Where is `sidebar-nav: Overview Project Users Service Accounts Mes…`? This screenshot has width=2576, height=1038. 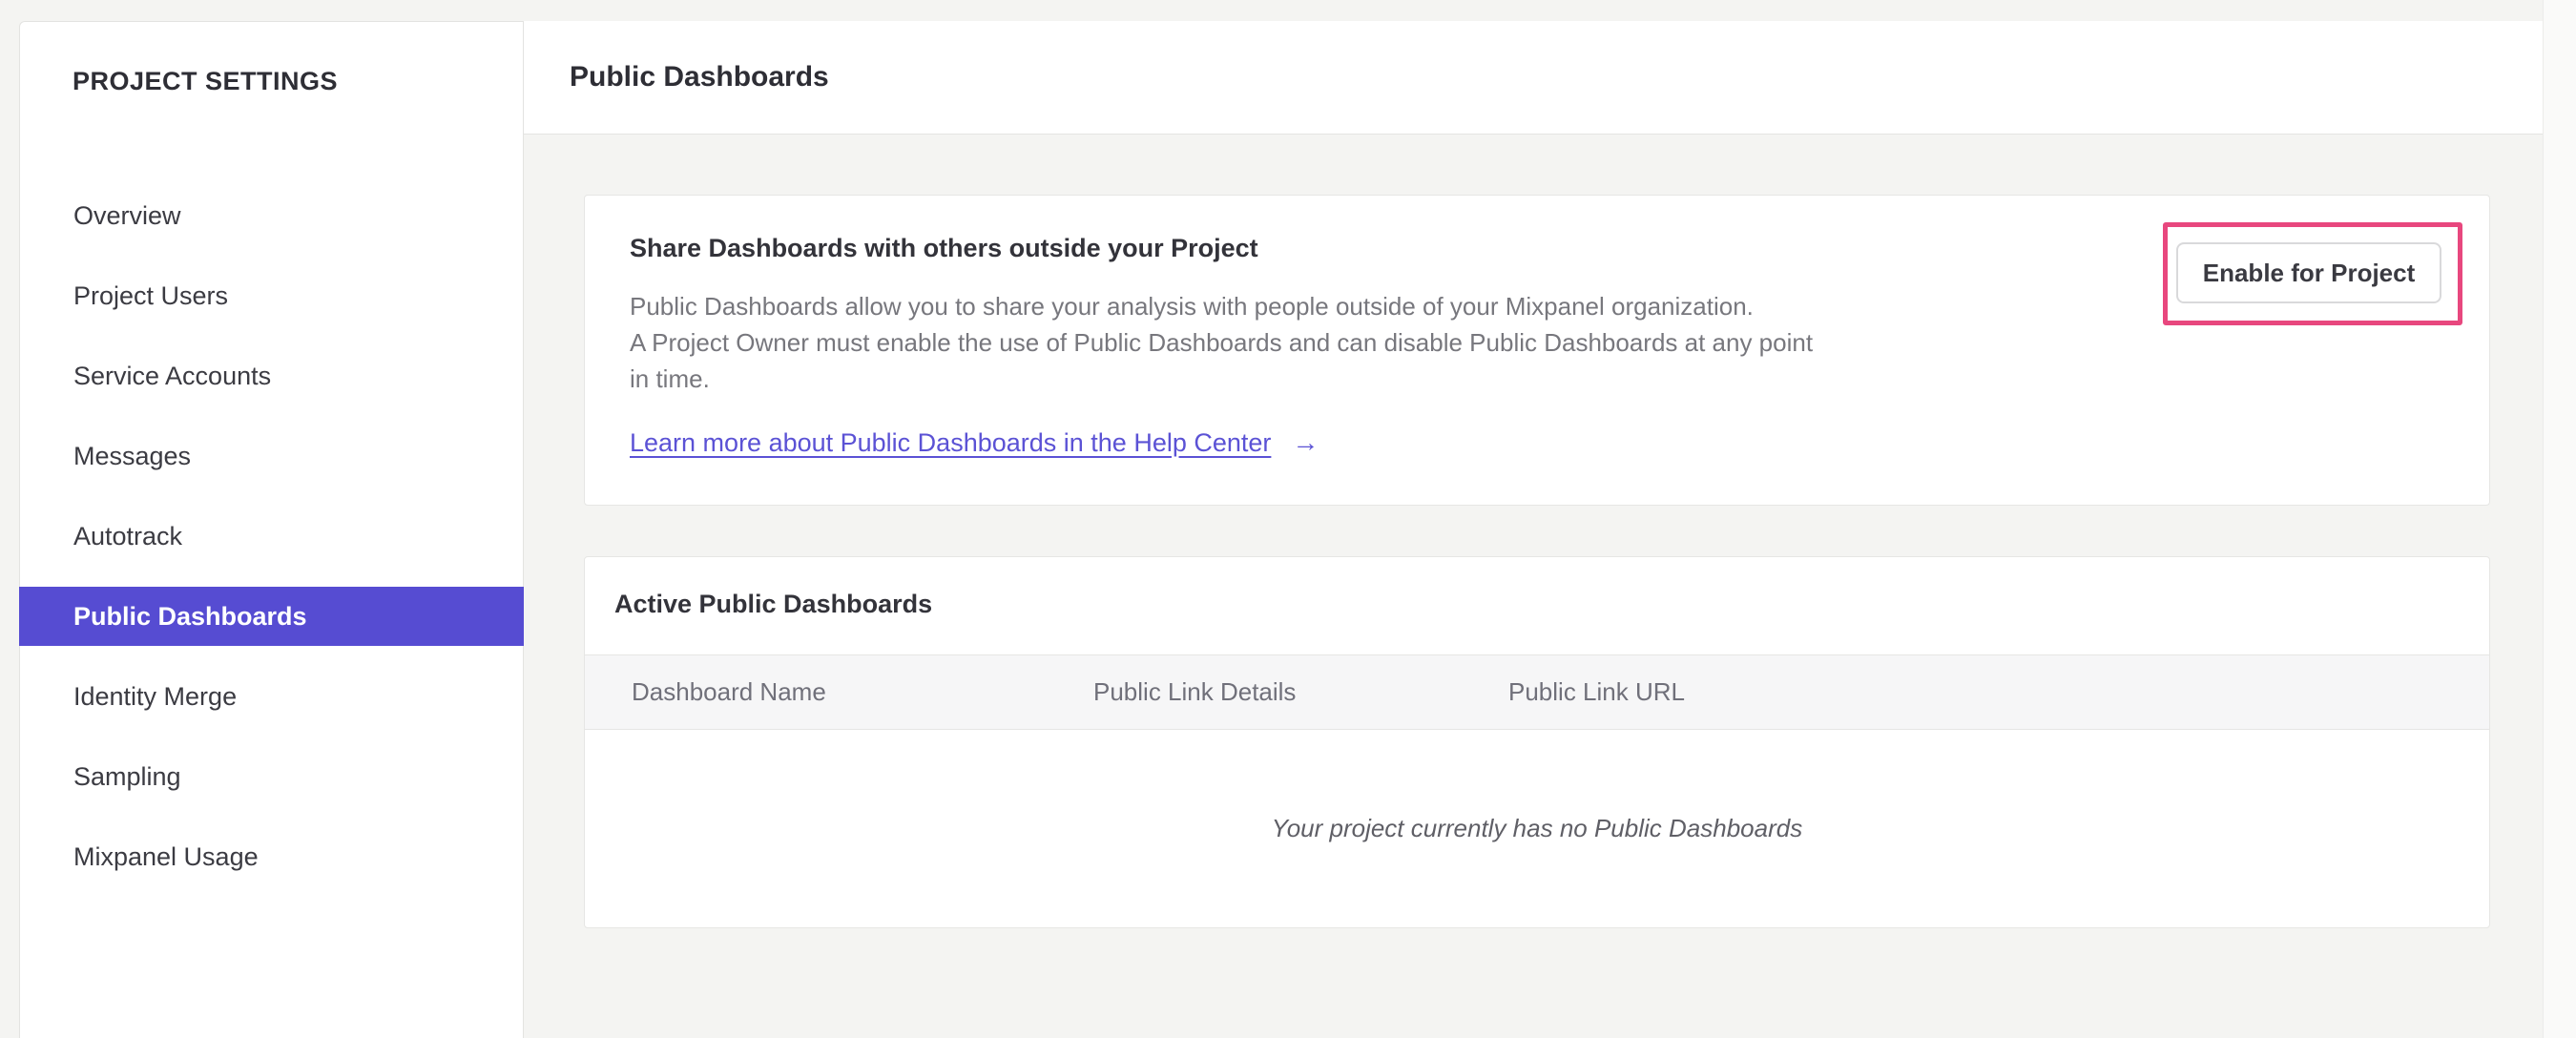
sidebar-nav: Overview Project Users Service Accounts Mes… is located at coordinates (271, 546).